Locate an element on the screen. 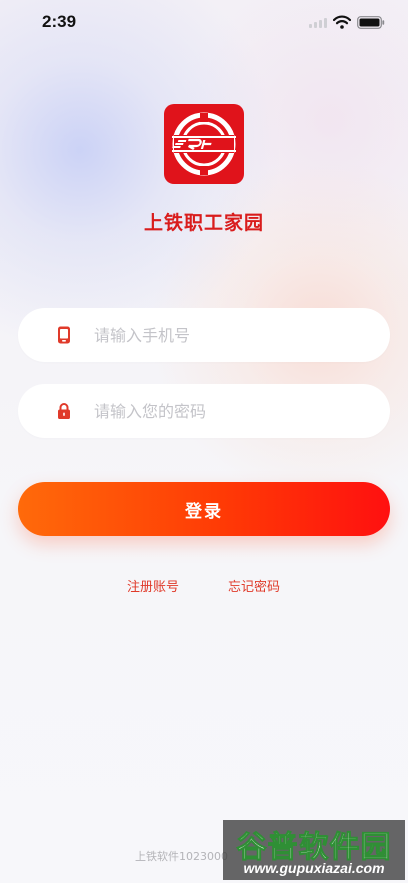 Image resolution: width=408 pixels, height=883 pixels. login-button: 登录 is located at coordinates (204, 509).